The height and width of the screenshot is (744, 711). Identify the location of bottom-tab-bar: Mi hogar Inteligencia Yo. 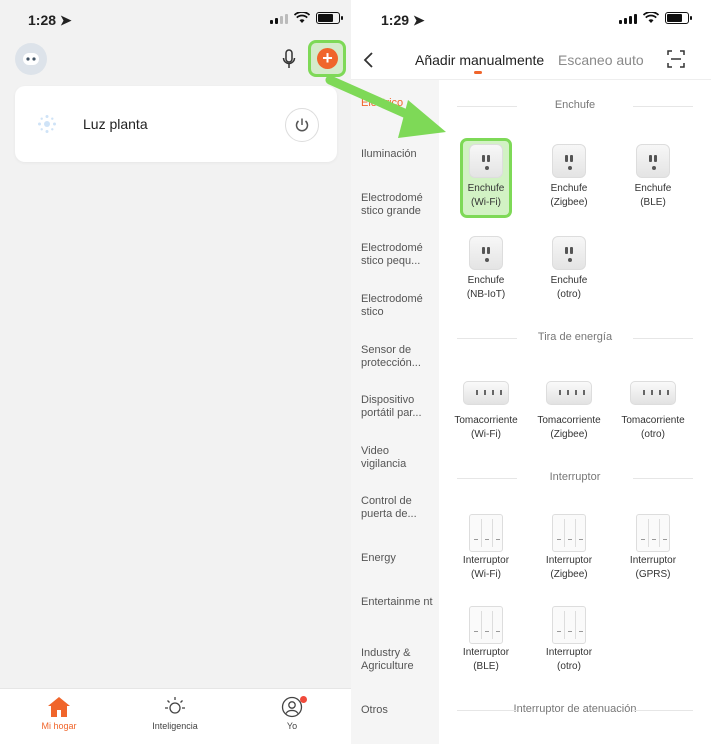
(175, 716).